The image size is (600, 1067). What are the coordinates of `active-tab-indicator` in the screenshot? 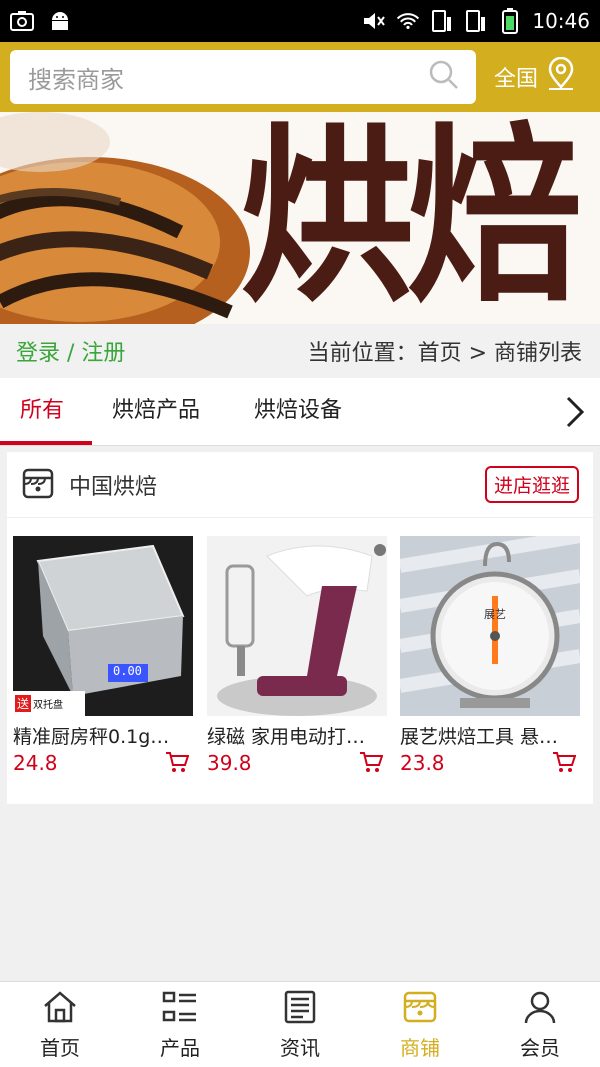 It's located at (46, 443).